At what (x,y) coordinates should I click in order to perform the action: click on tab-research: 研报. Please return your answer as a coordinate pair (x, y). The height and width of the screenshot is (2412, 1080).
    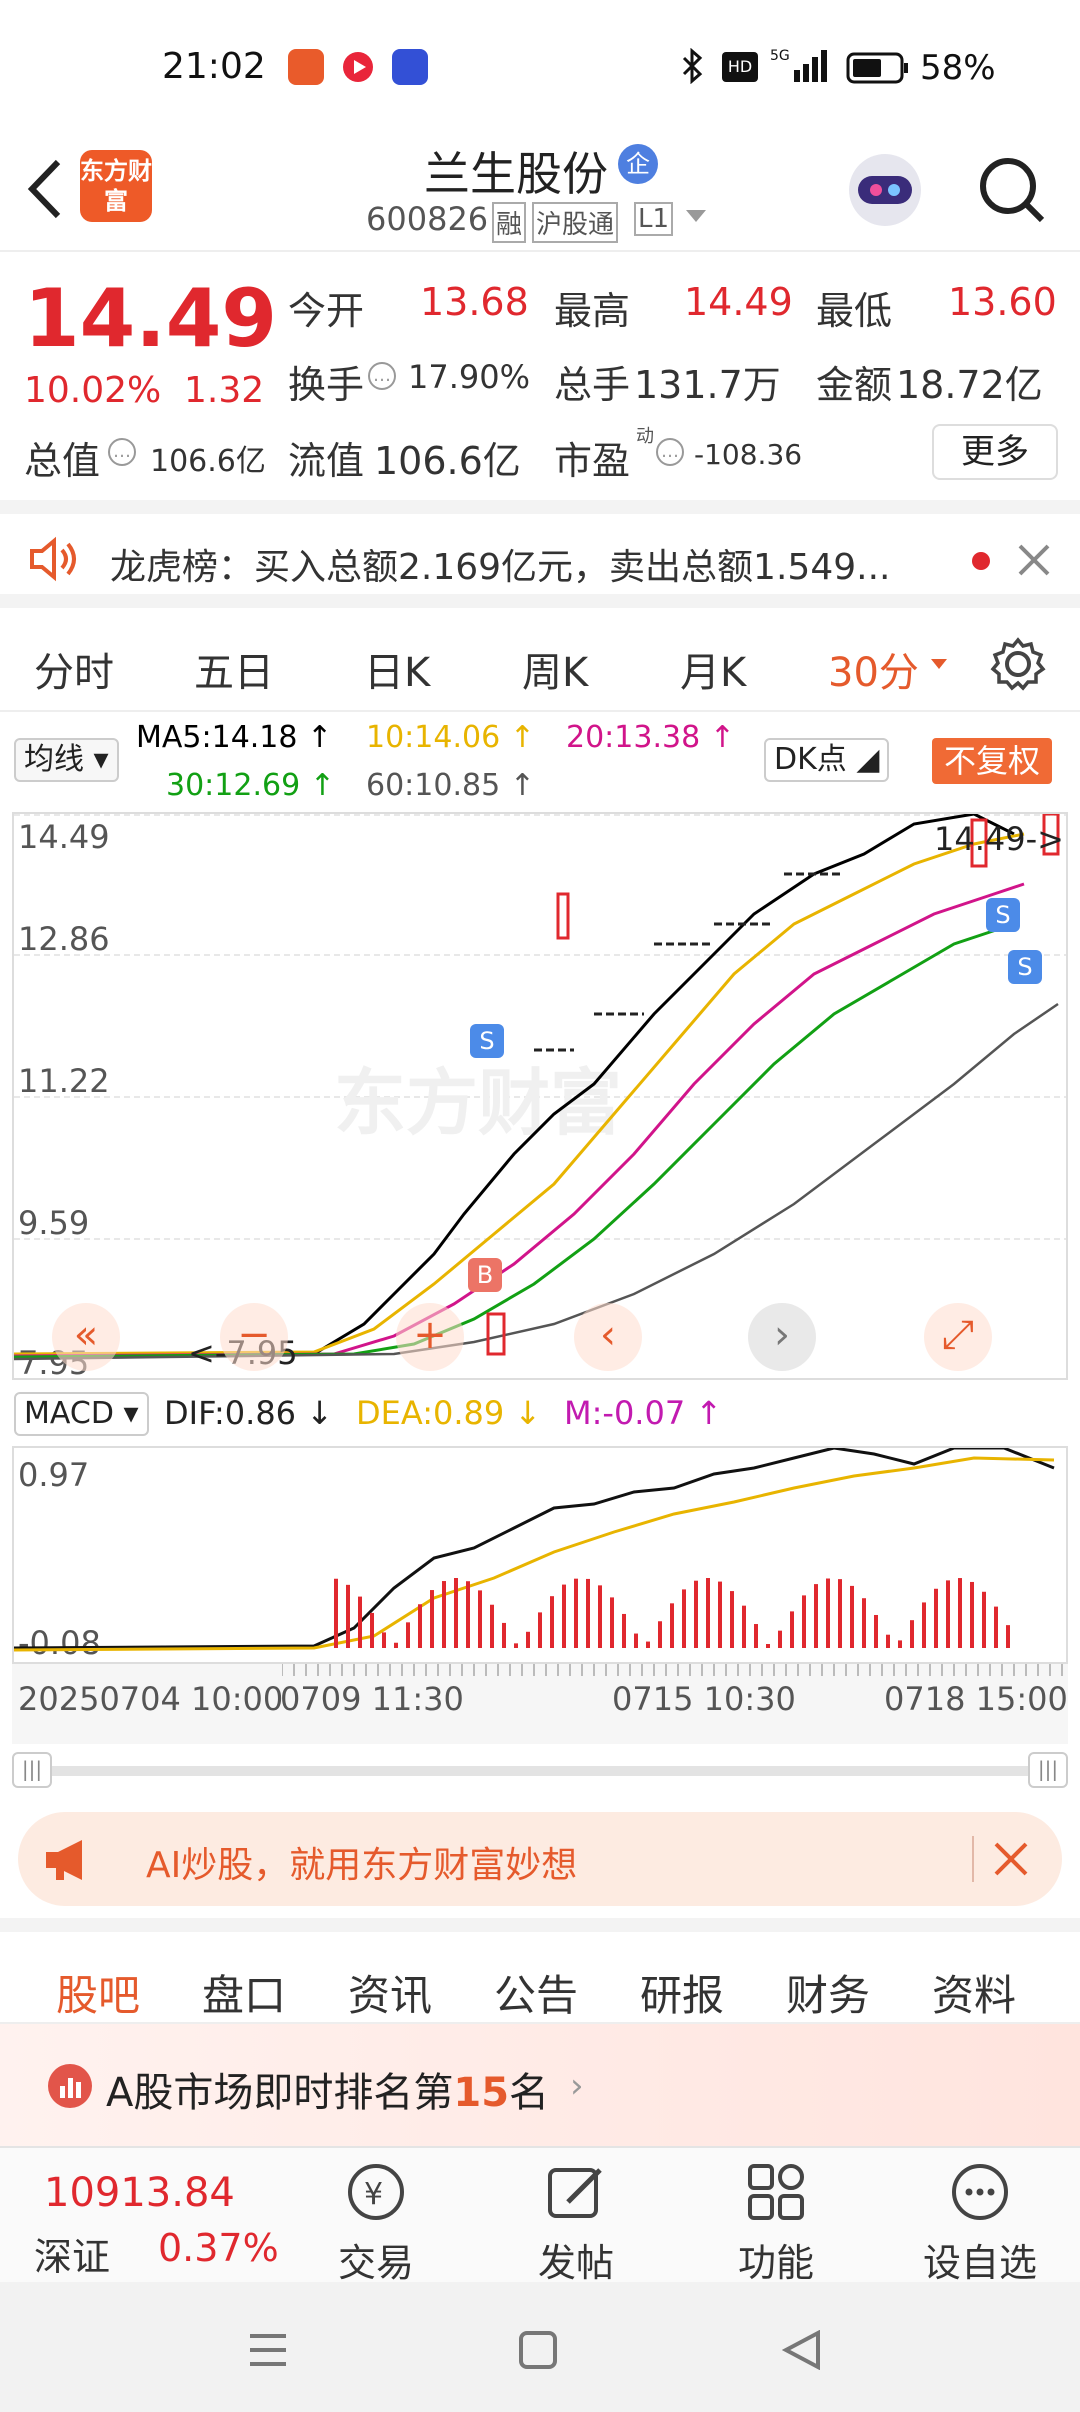
    Looking at the image, I should click on (682, 1992).